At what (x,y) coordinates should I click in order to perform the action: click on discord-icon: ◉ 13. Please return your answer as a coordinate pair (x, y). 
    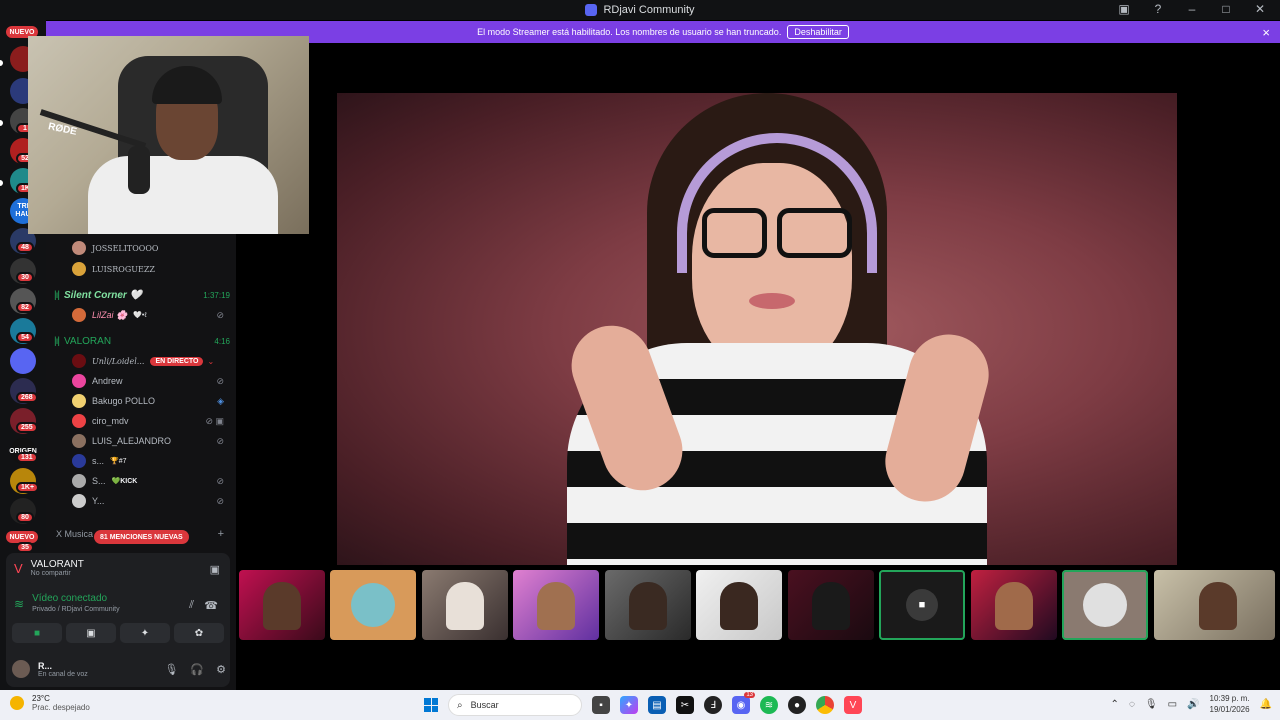
    Looking at the image, I should click on (743, 703).